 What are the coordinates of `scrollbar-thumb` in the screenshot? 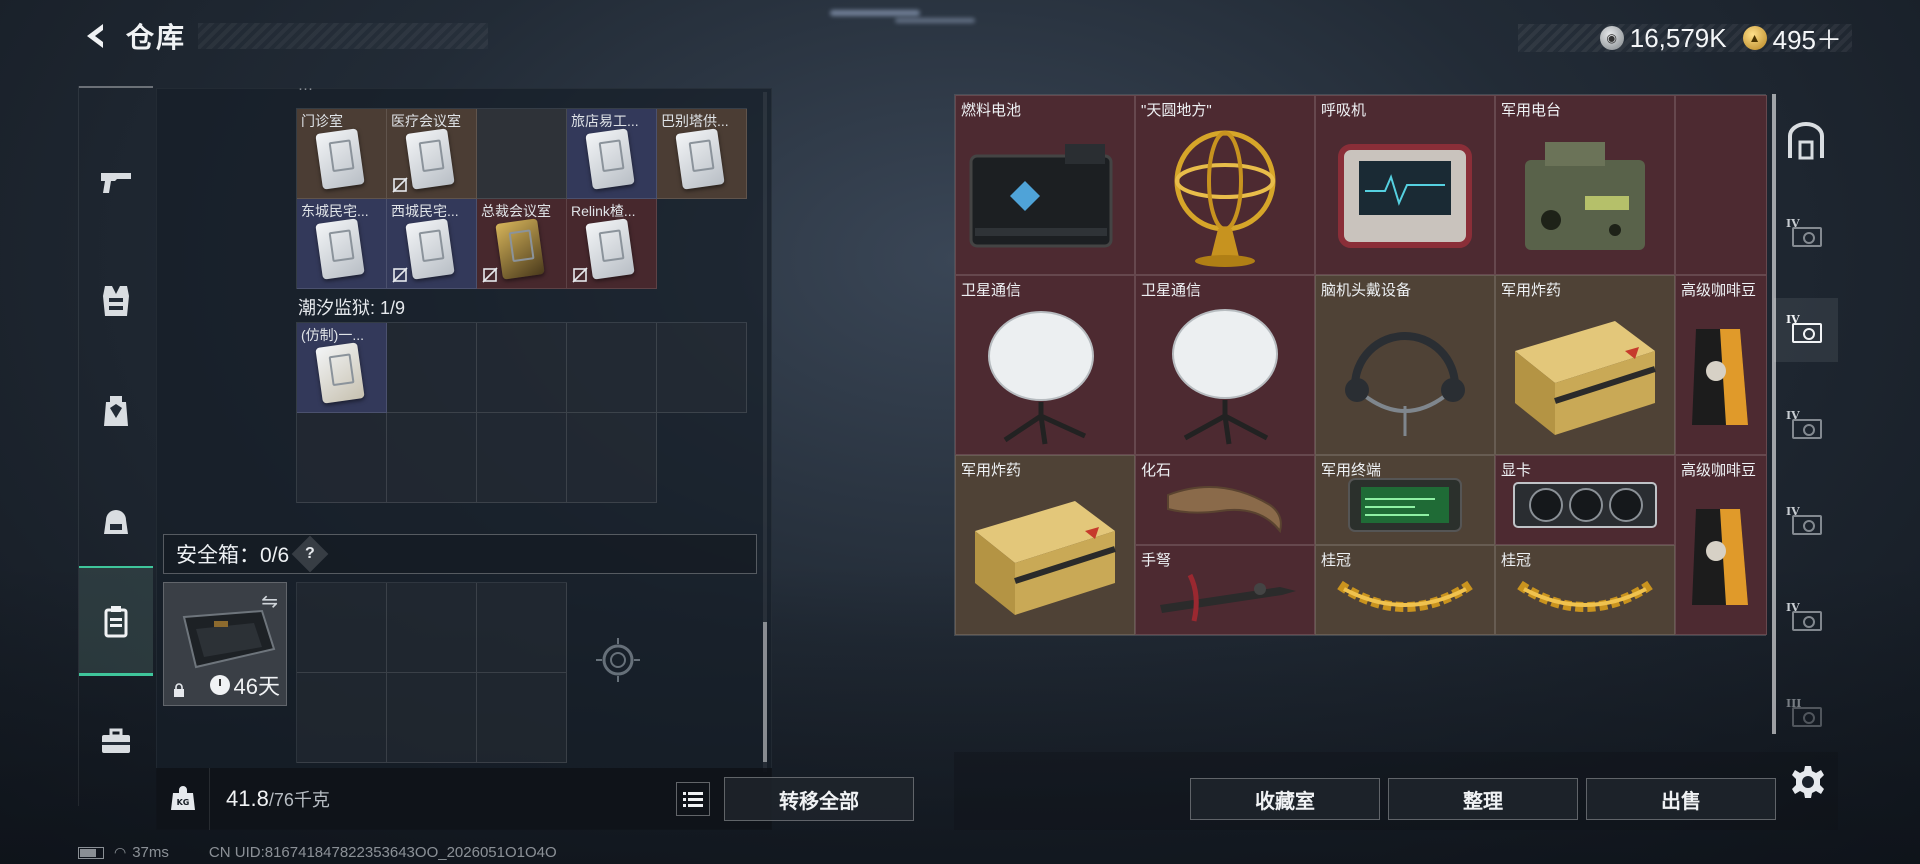 It's located at (765, 692).